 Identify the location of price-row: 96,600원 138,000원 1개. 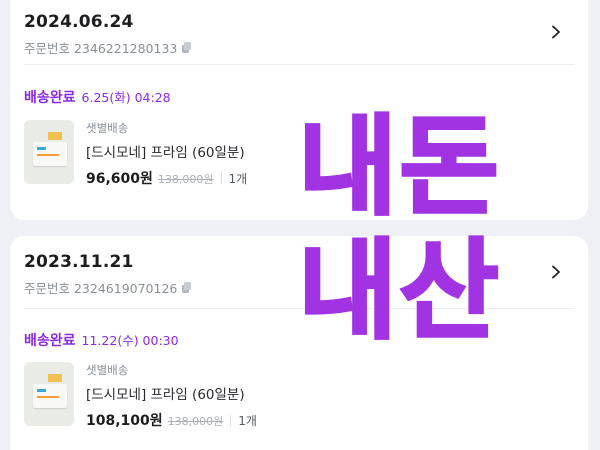
(166, 178).